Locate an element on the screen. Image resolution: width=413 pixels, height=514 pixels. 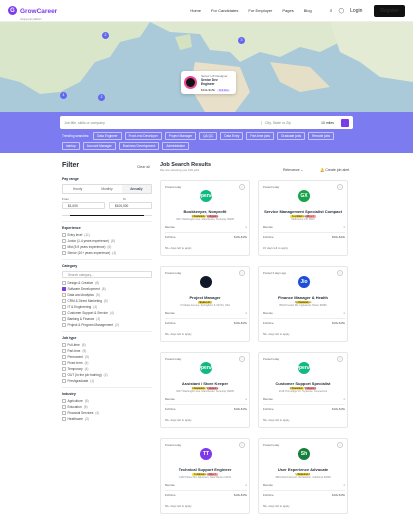
trending-tag: Data Entry is located at coordinates (232, 136).